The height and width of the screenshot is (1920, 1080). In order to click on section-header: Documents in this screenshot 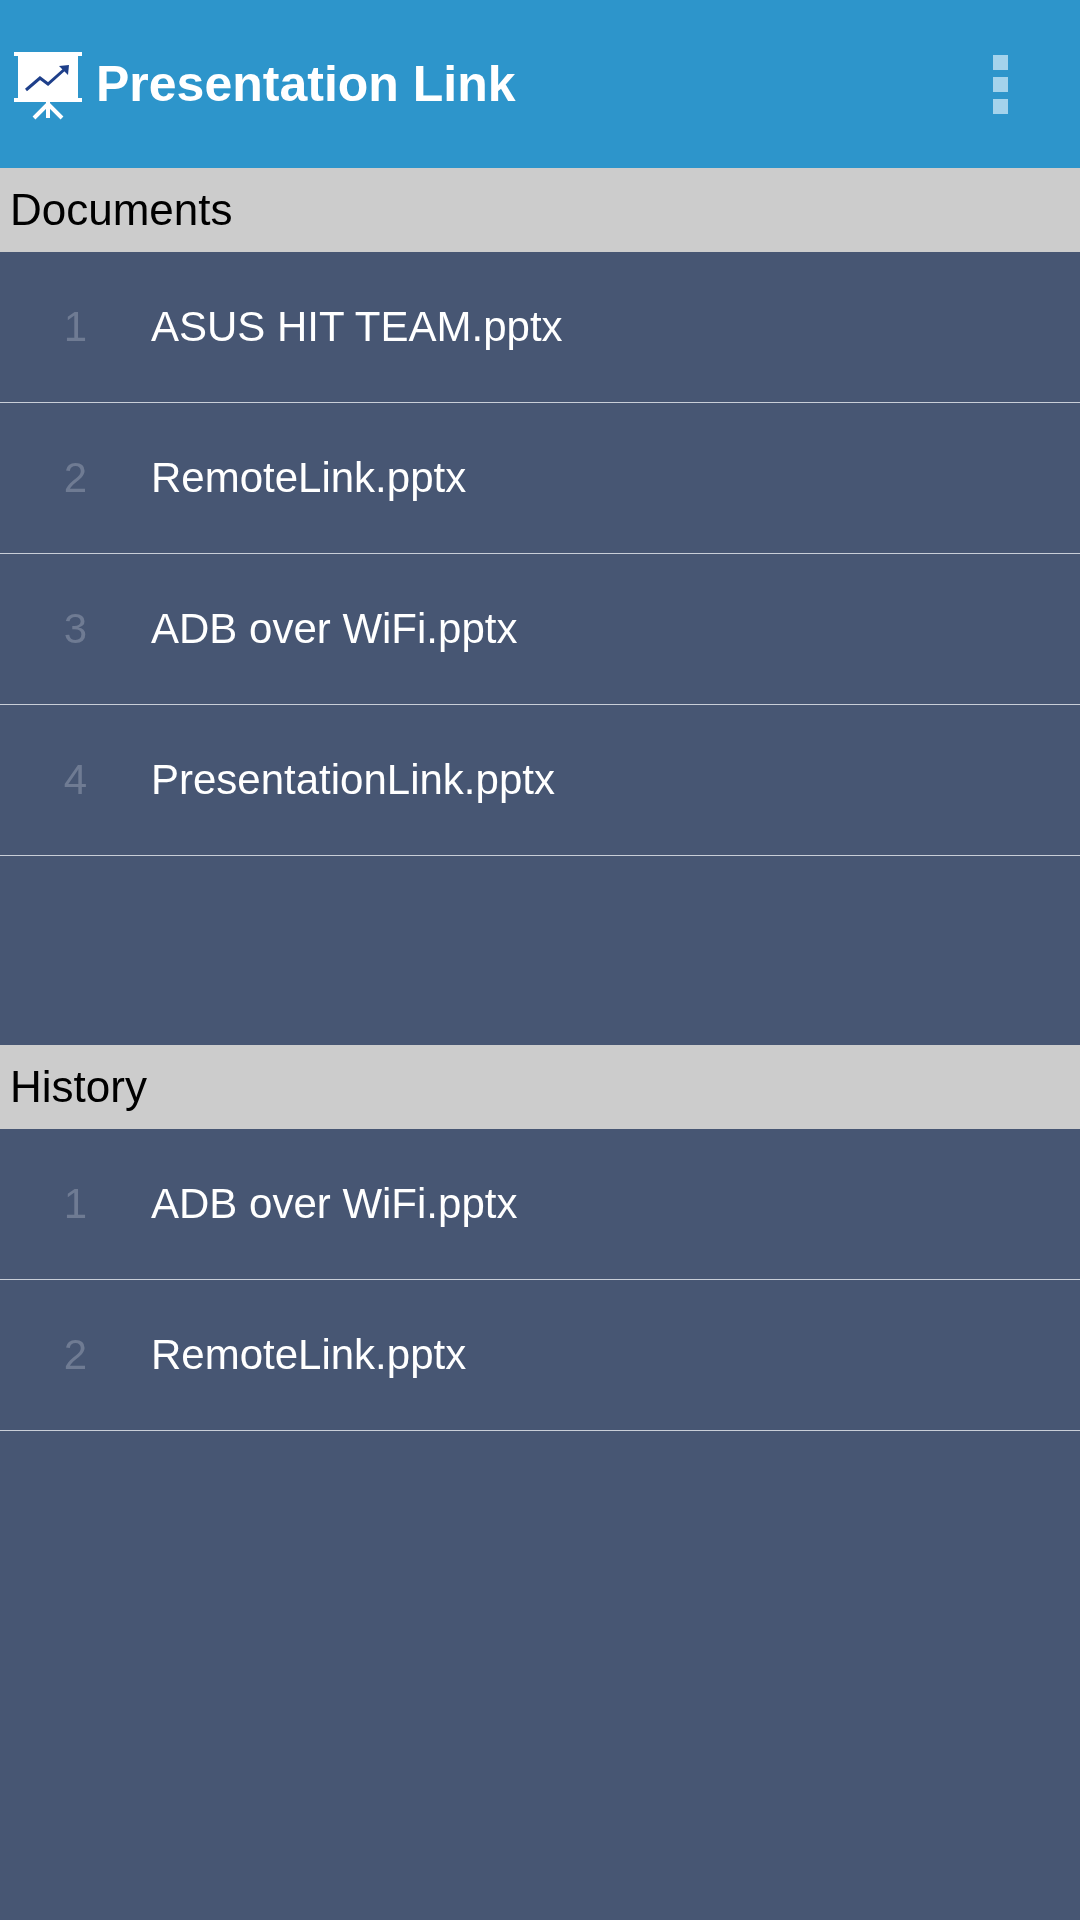, I will do `click(540, 210)`.